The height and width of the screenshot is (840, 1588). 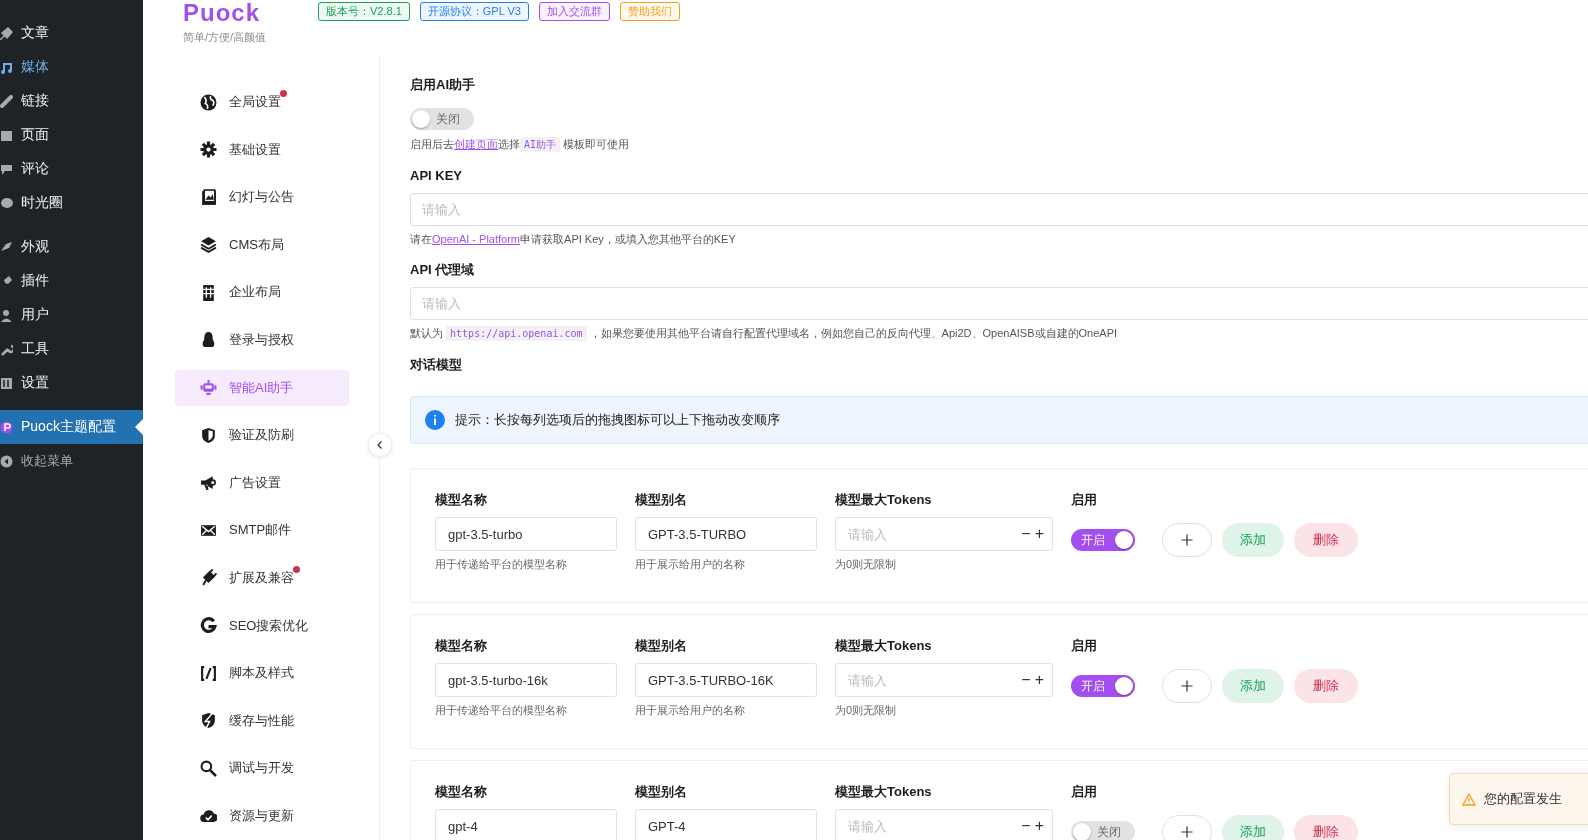 What do you see at coordinates (71, 101) in the screenshot?
I see `admin-menu-item: 链接` at bounding box center [71, 101].